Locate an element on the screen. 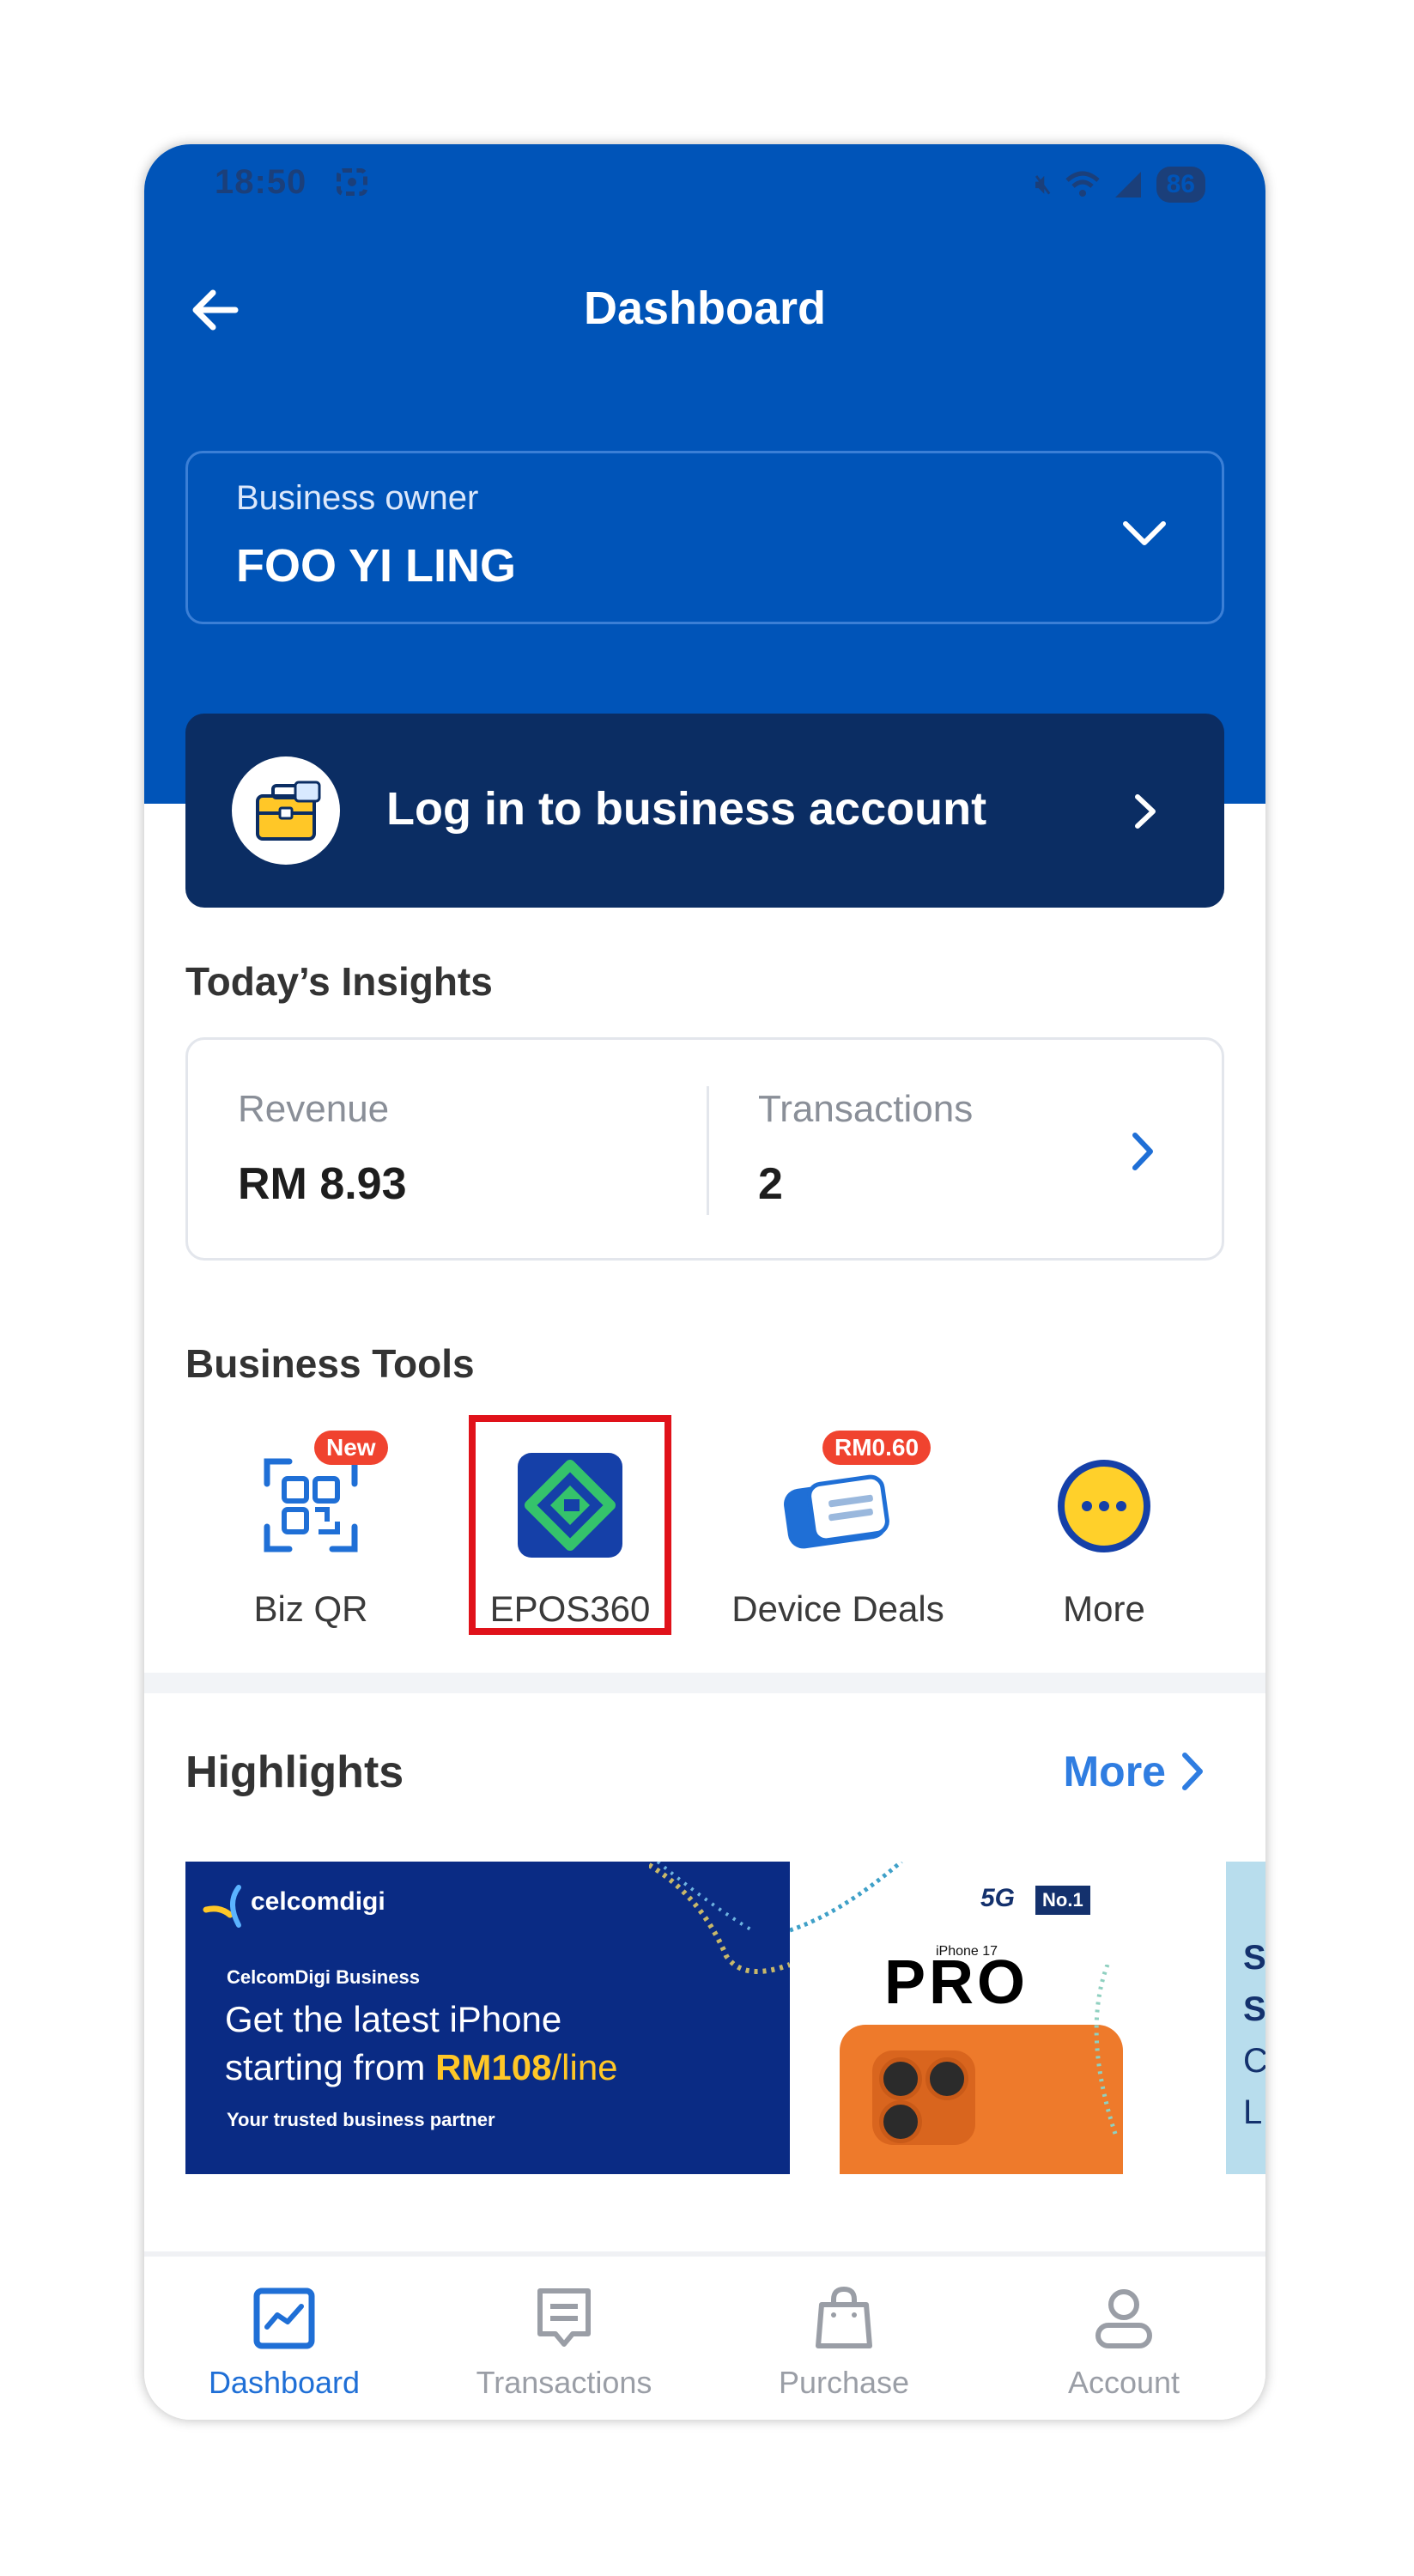 The image size is (1414, 2576). top-app-bar: Dashboard is located at coordinates (705, 307).